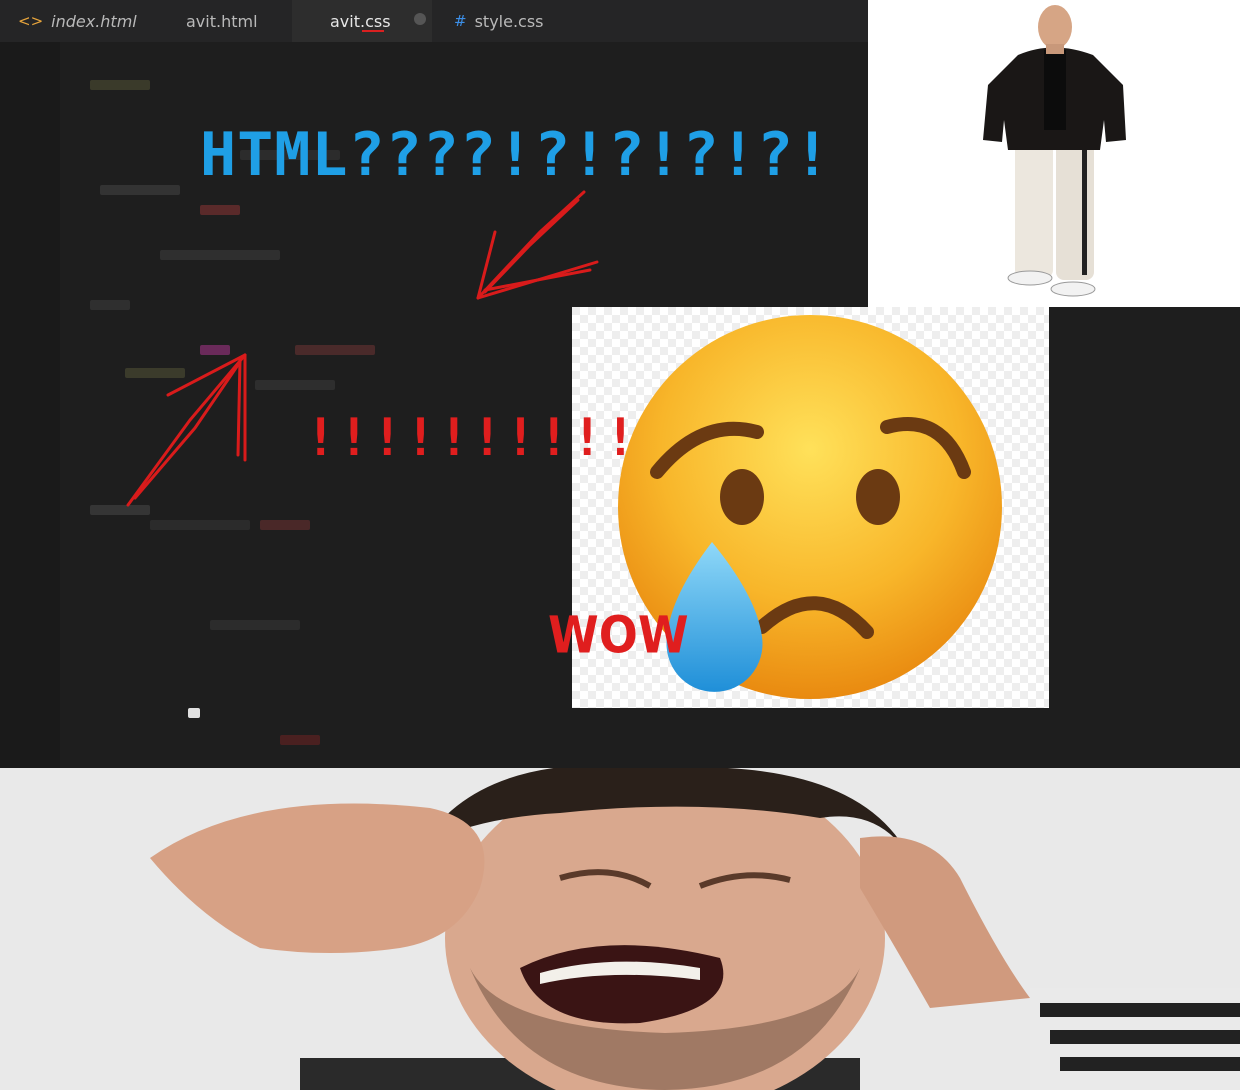 The width and height of the screenshot is (1240, 1090). I want to click on standing-man-illustration, so click(1054, 151).